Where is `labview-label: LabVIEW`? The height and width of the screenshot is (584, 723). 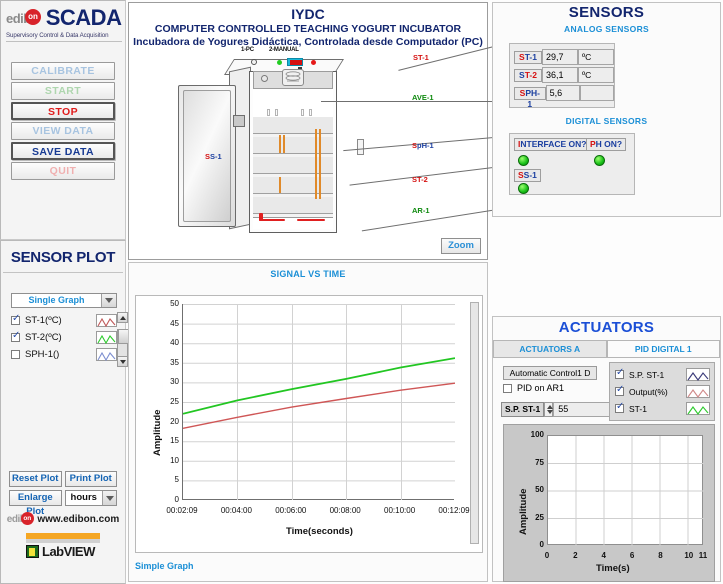
labview-label: LabVIEW is located at coordinates (68, 551).